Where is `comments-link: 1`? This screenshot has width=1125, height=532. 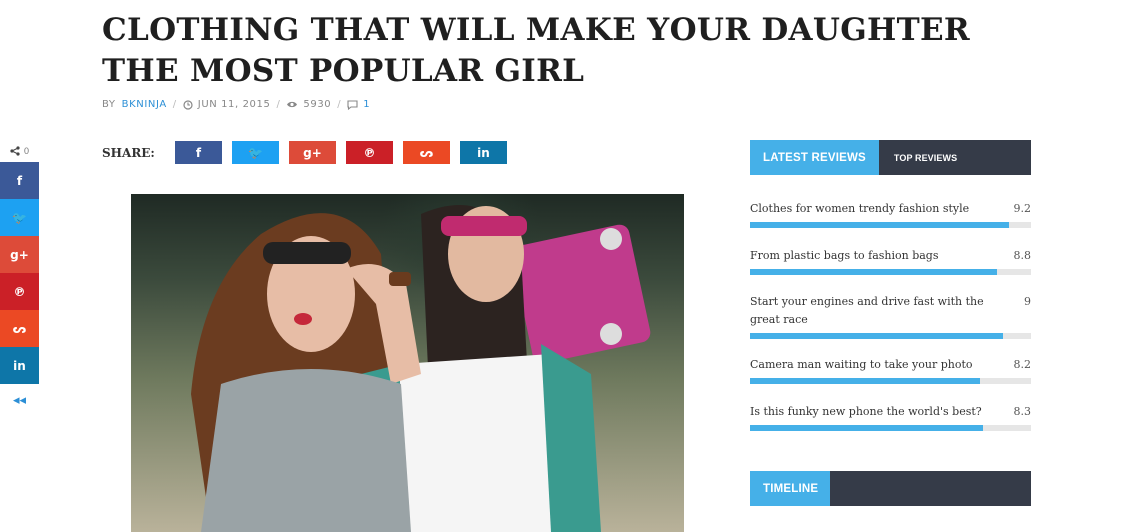 comments-link: 1 is located at coordinates (358, 104).